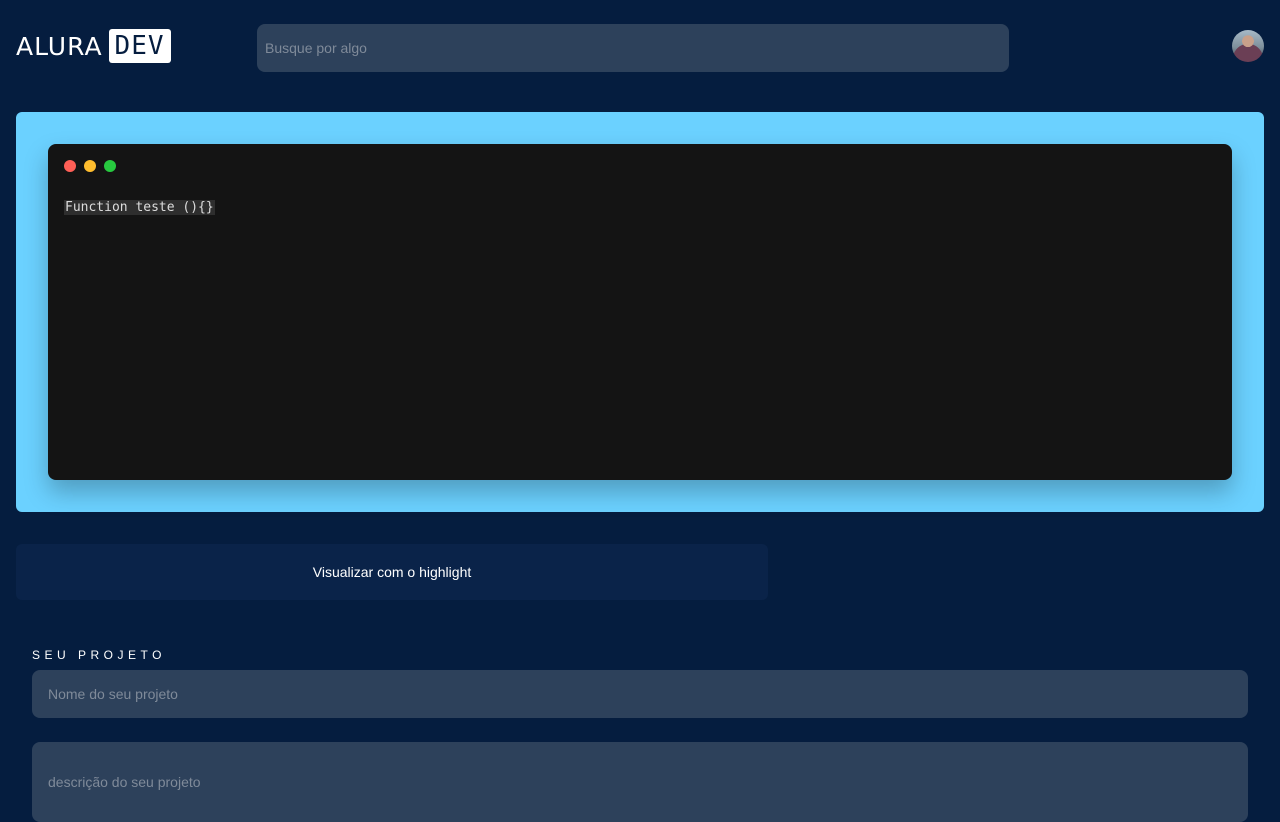 This screenshot has height=822, width=1280. I want to click on alura-dev-logo: ALURA DEV, so click(93, 46).